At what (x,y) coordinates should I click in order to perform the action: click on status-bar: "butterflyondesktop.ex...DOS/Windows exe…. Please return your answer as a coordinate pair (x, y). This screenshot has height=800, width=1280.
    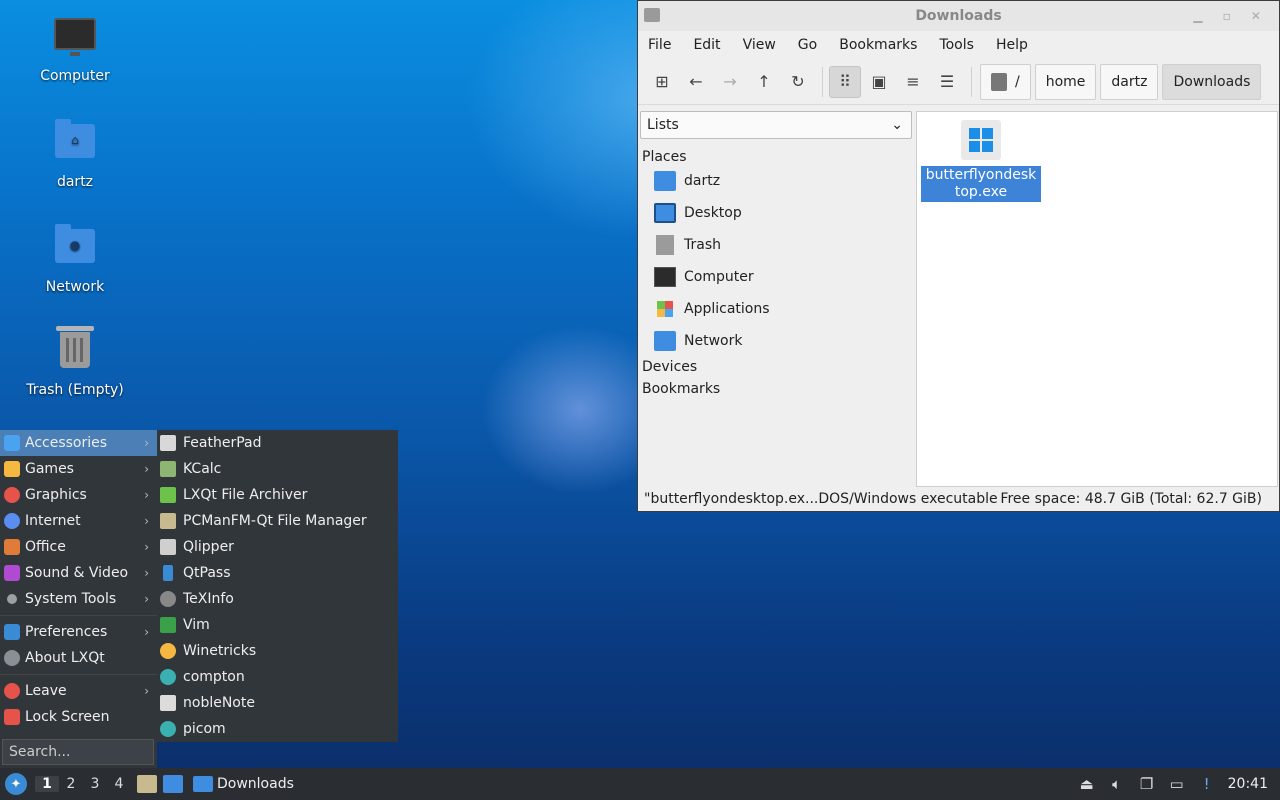
    Looking at the image, I should click on (960, 501).